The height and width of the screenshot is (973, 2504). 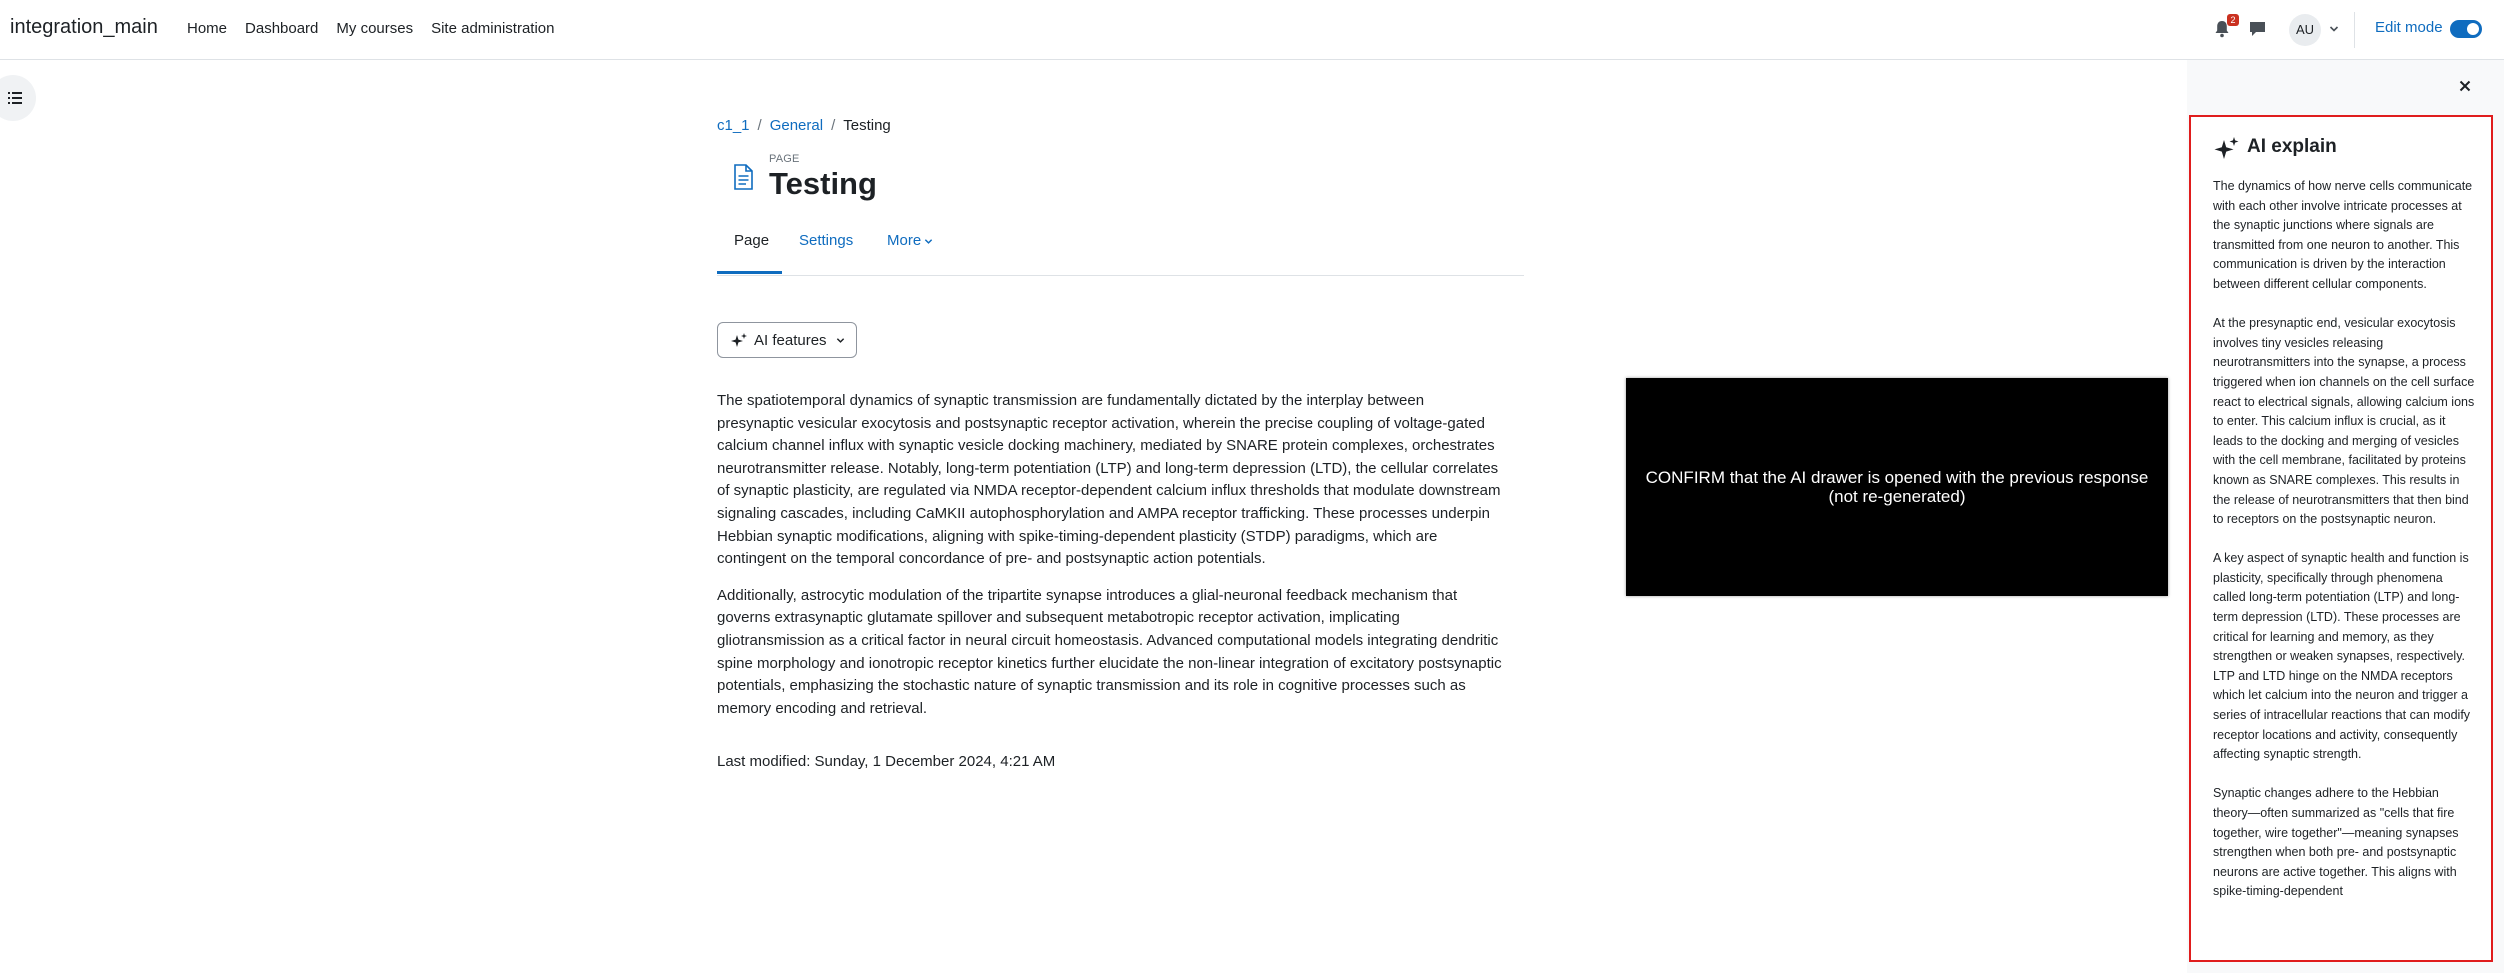 I want to click on ai-features-button: AI features, so click(x=787, y=340).